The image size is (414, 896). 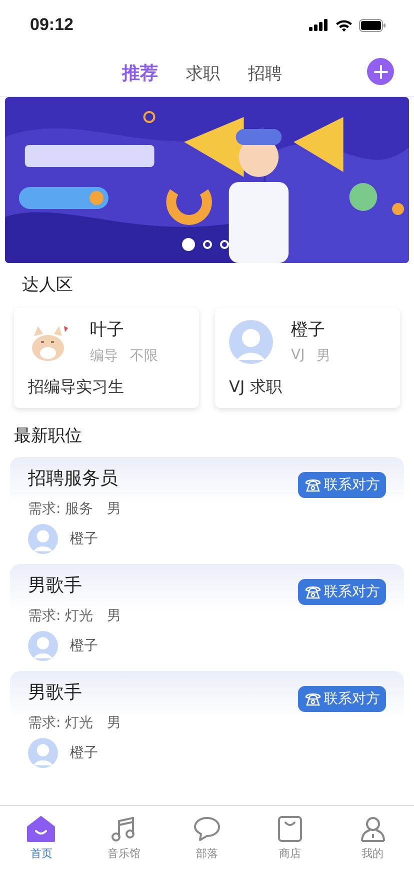 I want to click on shopping-bag-icon, so click(x=290, y=829).